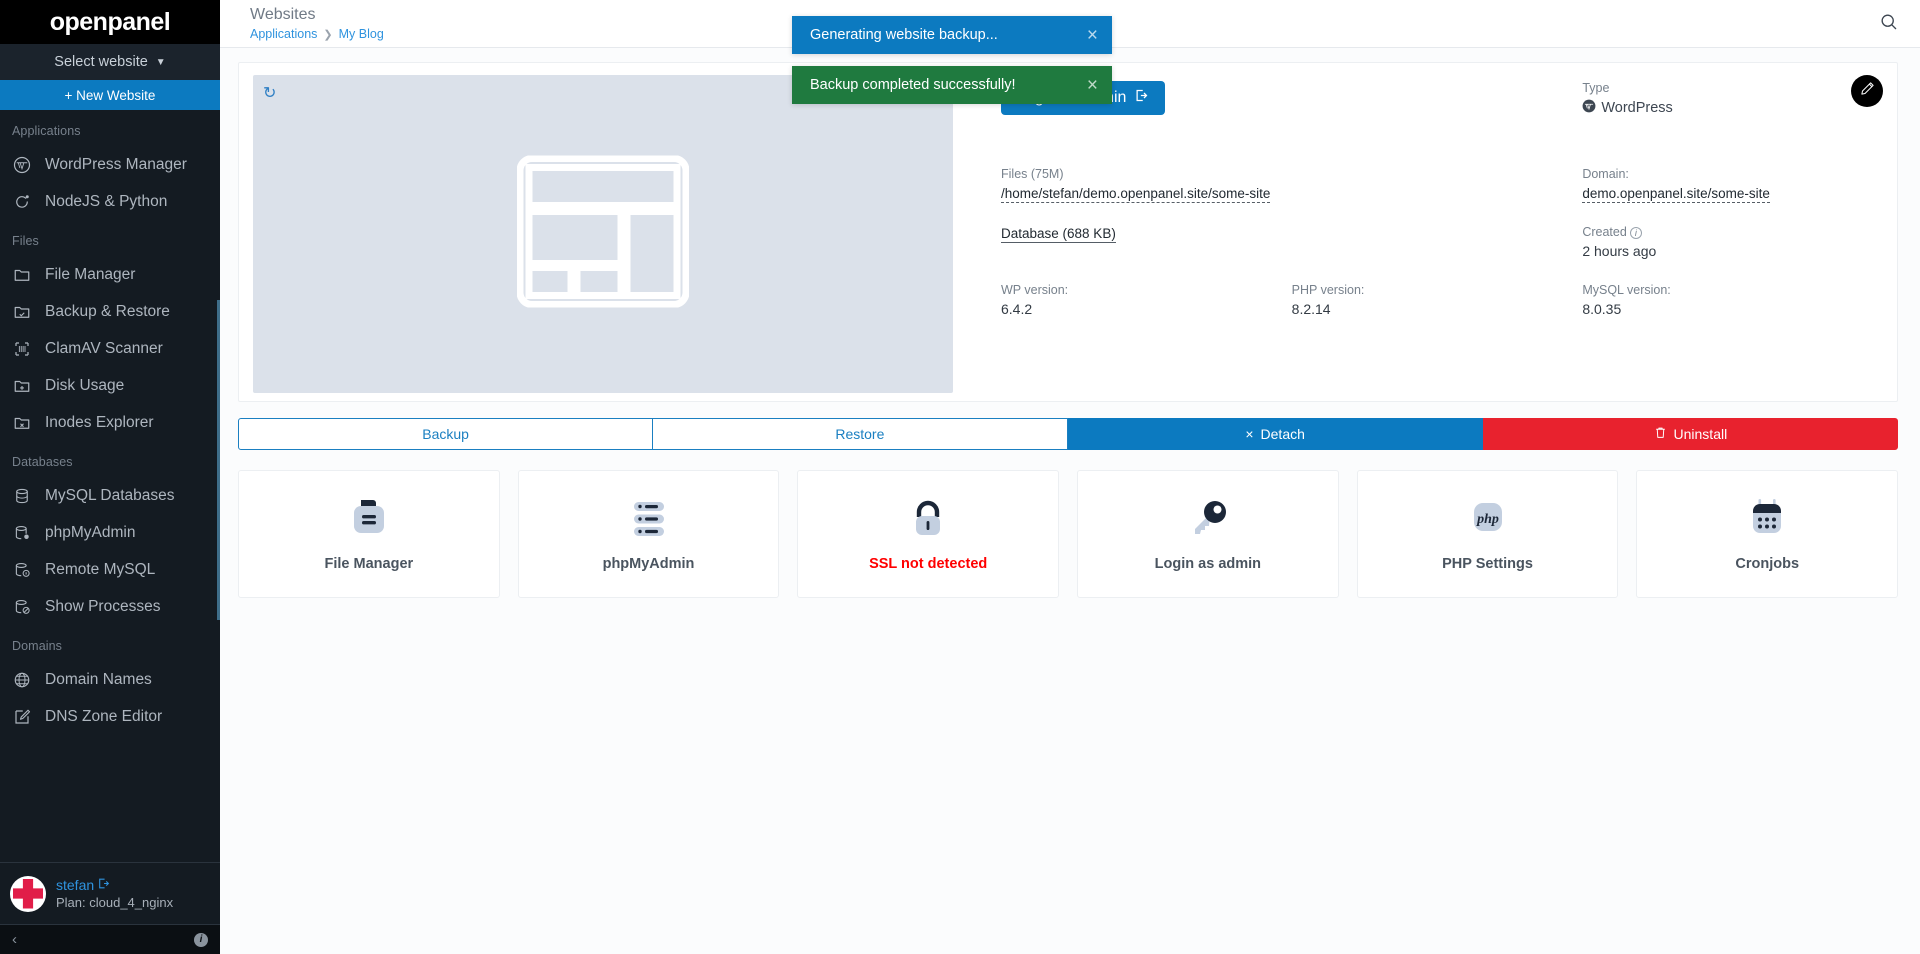 The width and height of the screenshot is (1920, 954). Describe the element at coordinates (104, 348) in the screenshot. I see `sidebar-item-label: ClamAV Scanner` at that location.